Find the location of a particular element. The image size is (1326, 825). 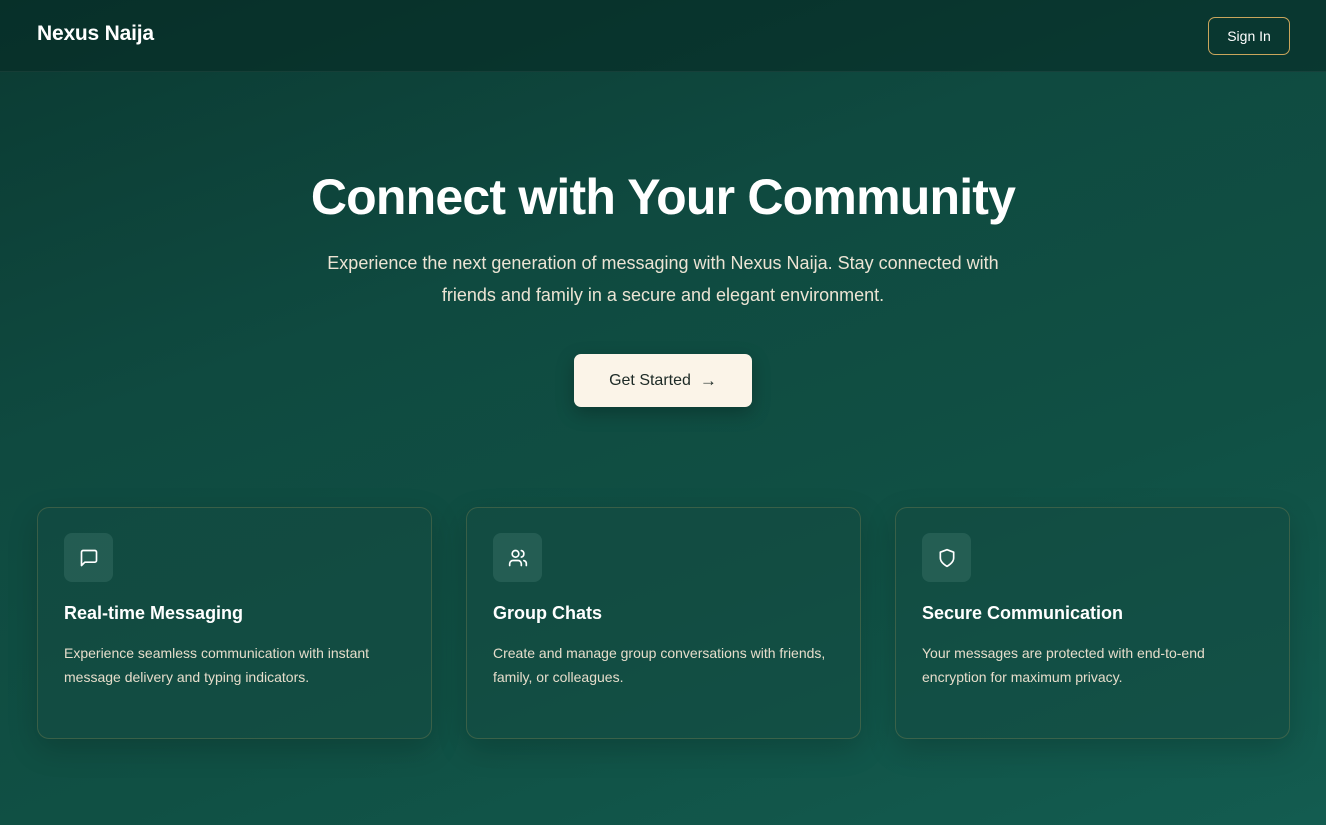

feature-title: Real-time Messaging is located at coordinates (154, 613).